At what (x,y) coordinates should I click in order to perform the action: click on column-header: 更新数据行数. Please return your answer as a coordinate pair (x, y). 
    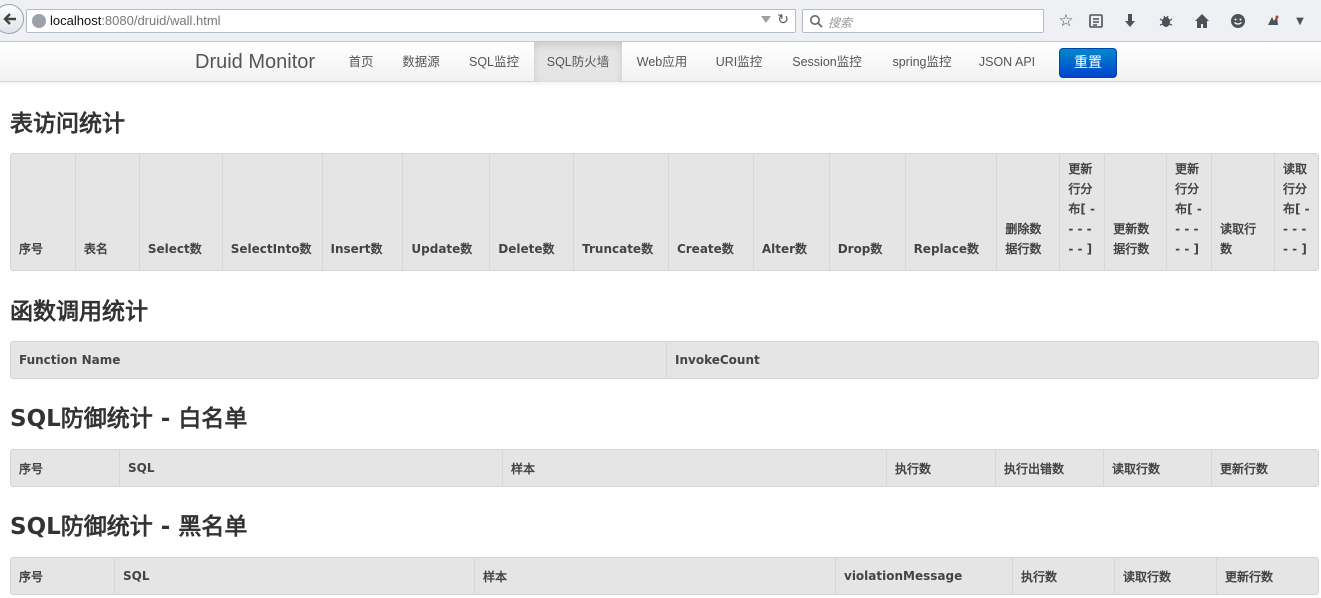
    Looking at the image, I should click on (1135, 212).